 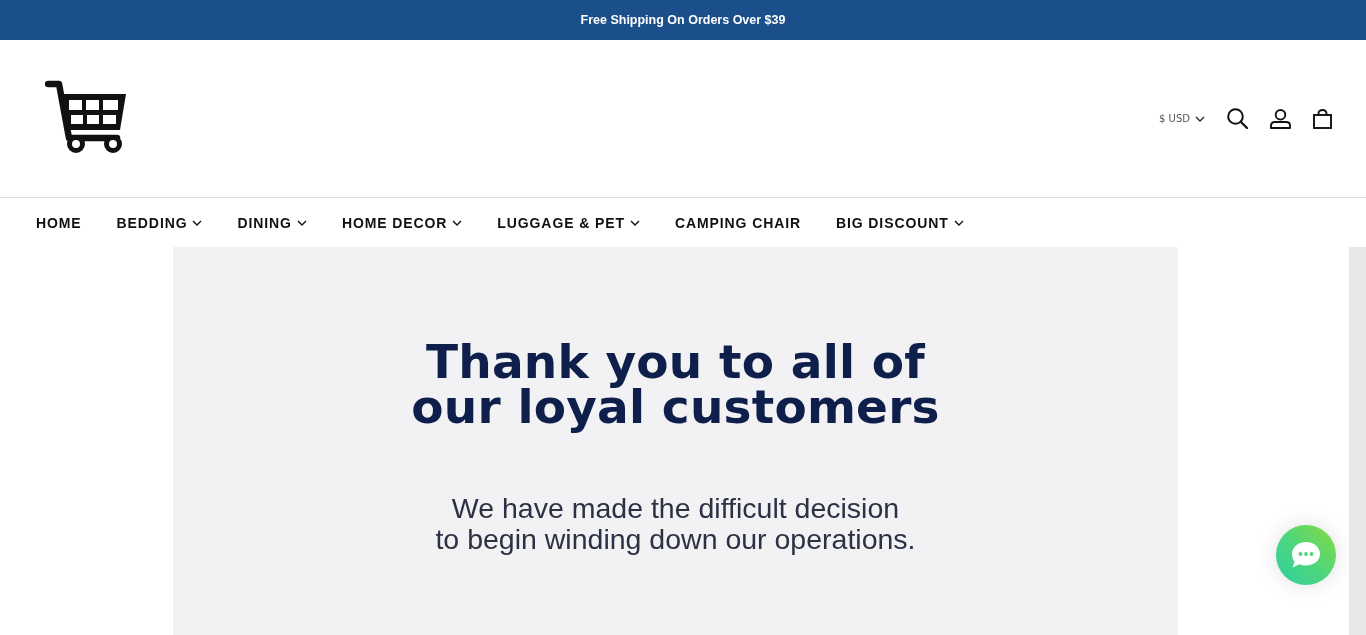 What do you see at coordinates (899, 222) in the screenshot?
I see `nav-link: BIG DISCOUNT` at bounding box center [899, 222].